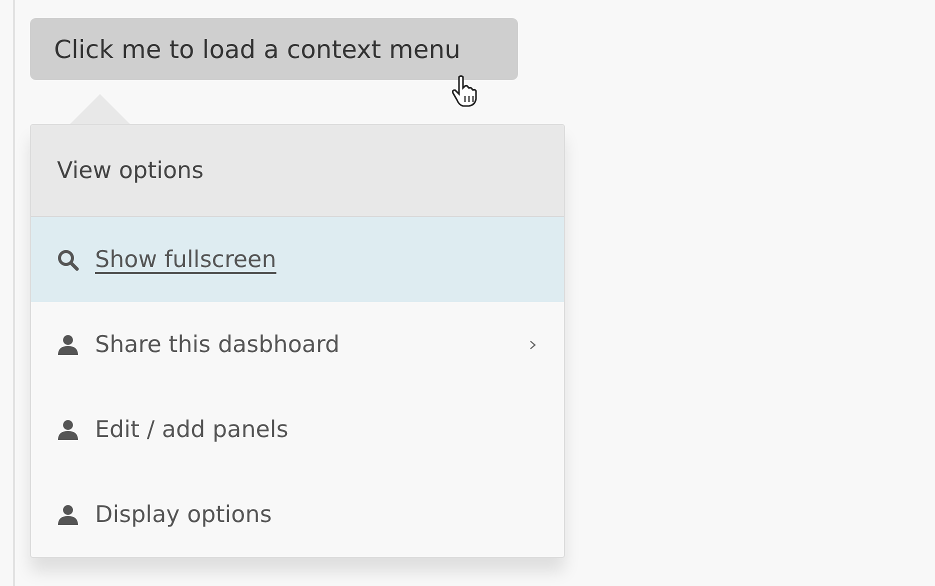 This screenshot has width=935, height=586. Describe the element at coordinates (297, 514) in the screenshot. I see `menu-item: Display options` at that location.